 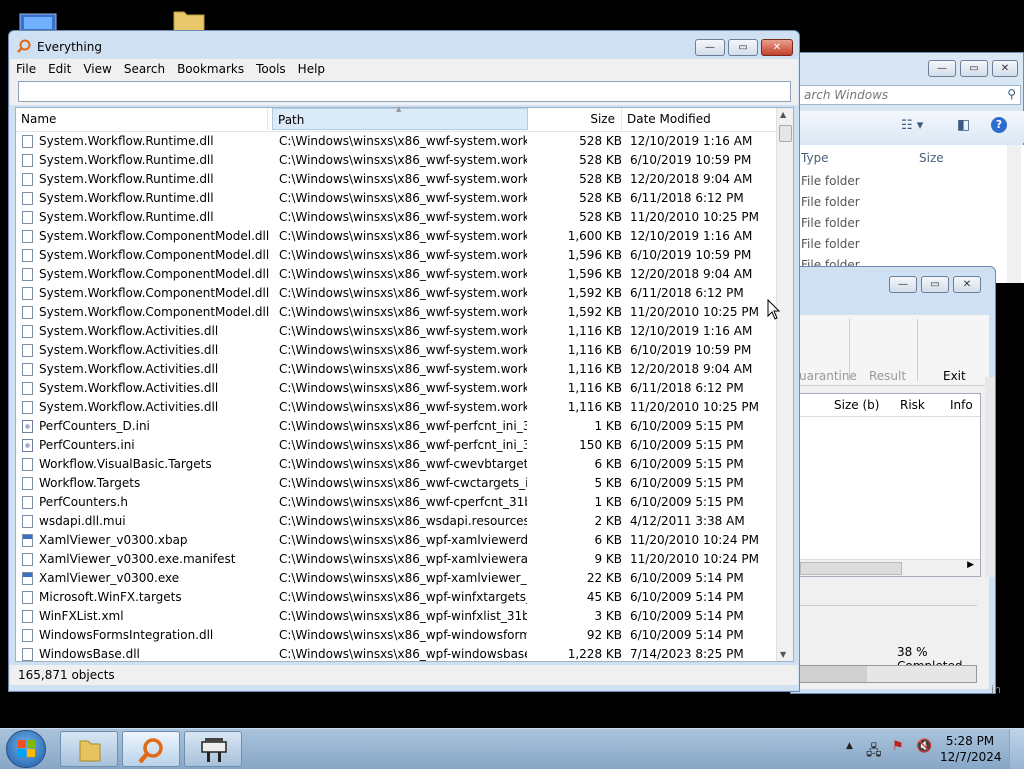 I want to click on menu-help: Help, so click(x=311, y=69).